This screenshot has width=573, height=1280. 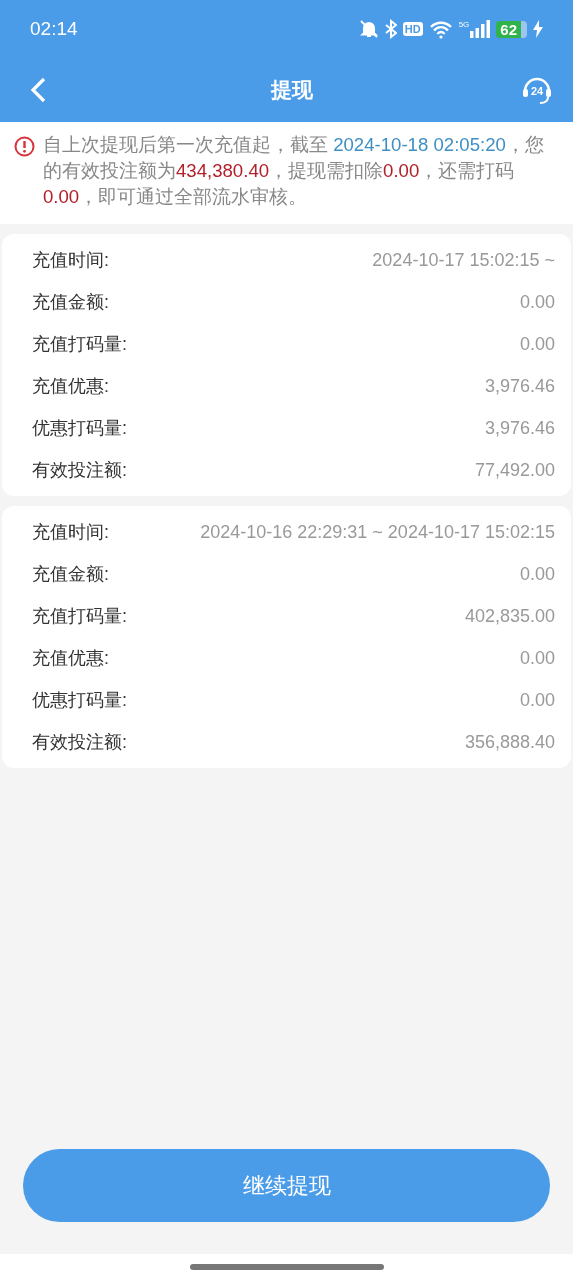 What do you see at coordinates (24, 146) in the screenshot?
I see `warning-icon` at bounding box center [24, 146].